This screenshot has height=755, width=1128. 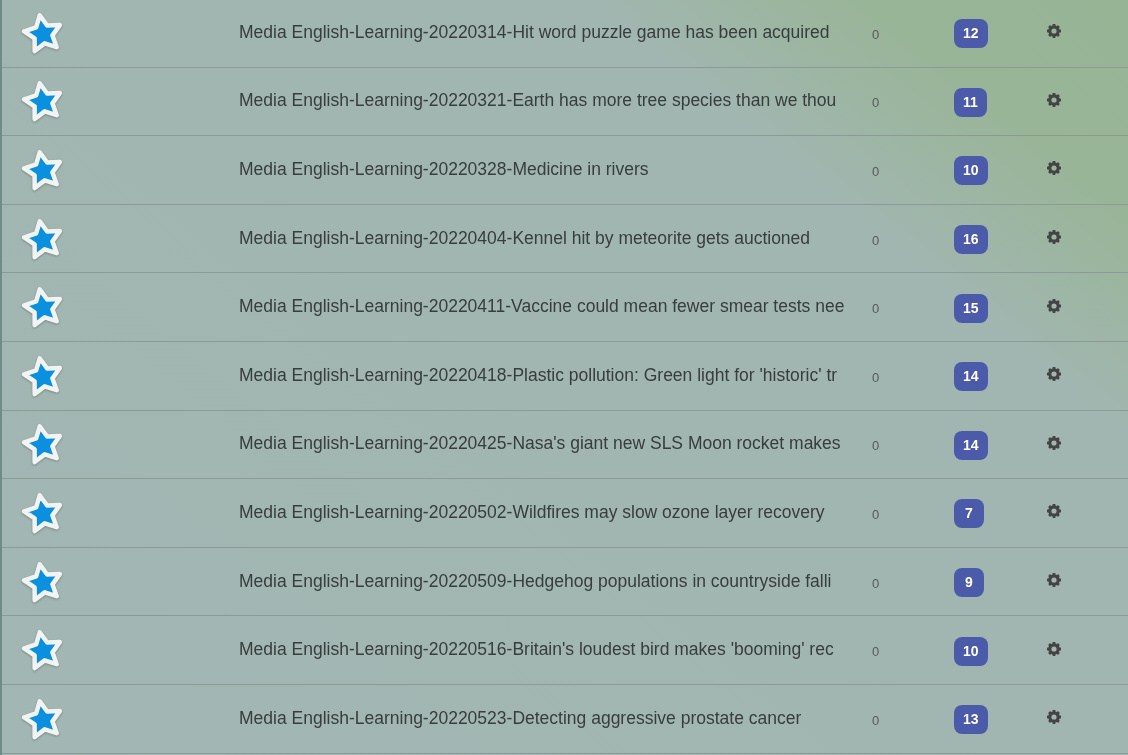 What do you see at coordinates (971, 240) in the screenshot?
I see `count-badge: 16` at bounding box center [971, 240].